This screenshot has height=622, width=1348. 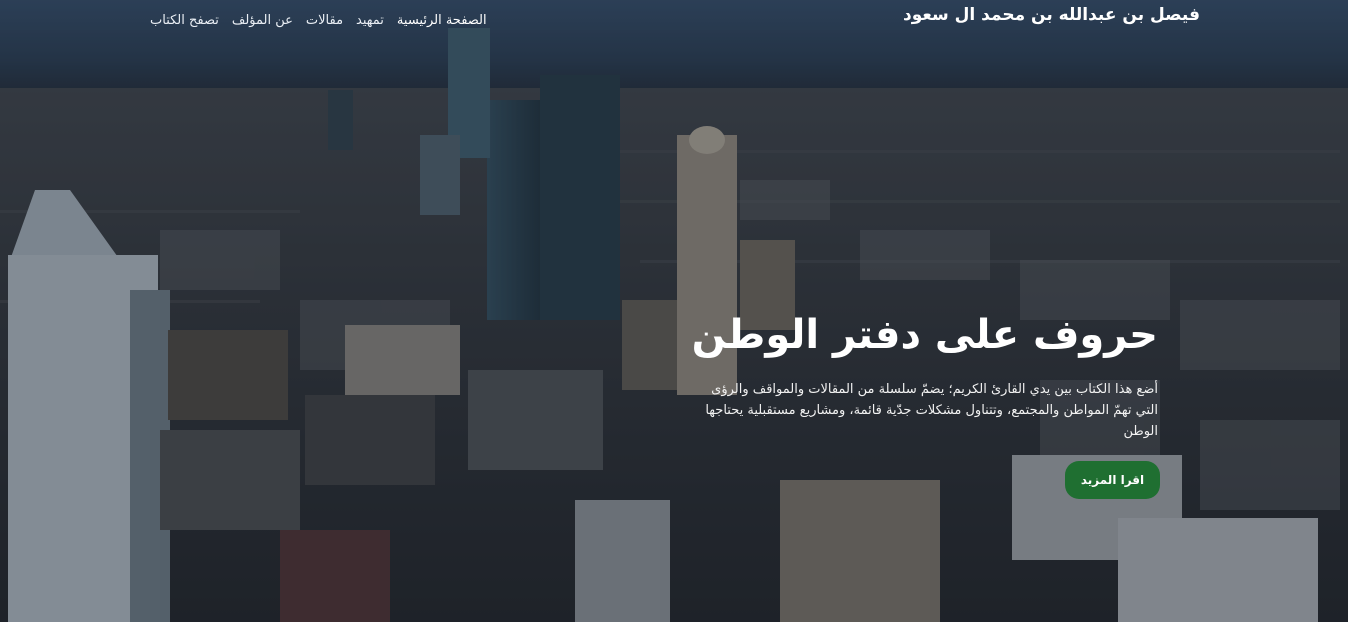 What do you see at coordinates (262, 21) in the screenshot?
I see `nav-about-author: عن المؤلف` at bounding box center [262, 21].